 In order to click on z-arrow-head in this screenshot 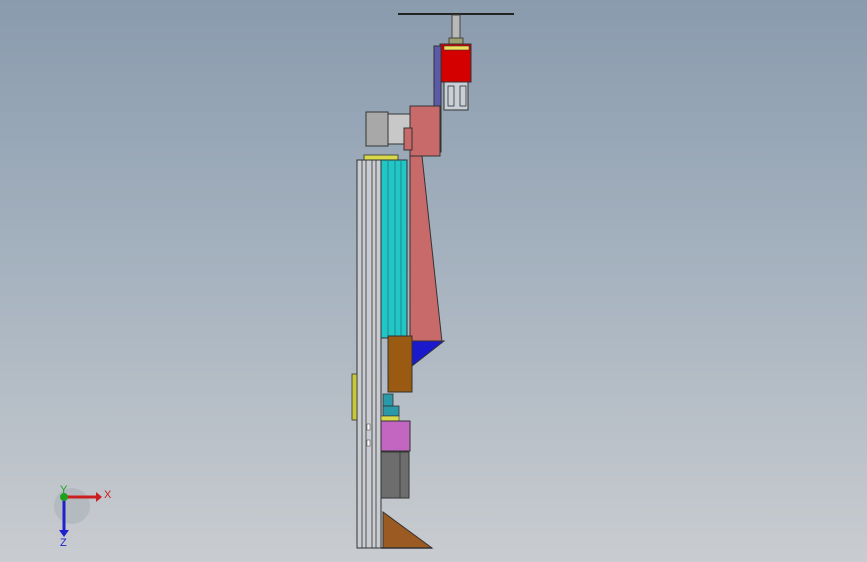, I will do `click(64, 533)`.